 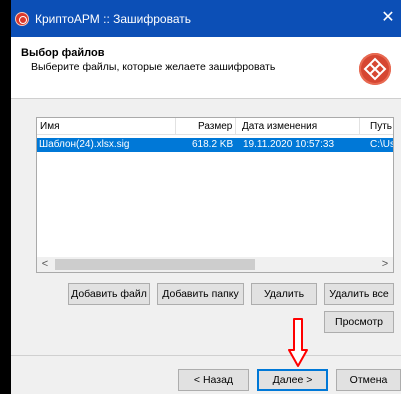 I want to click on step-title: Выбор файлов, so click(x=63, y=53).